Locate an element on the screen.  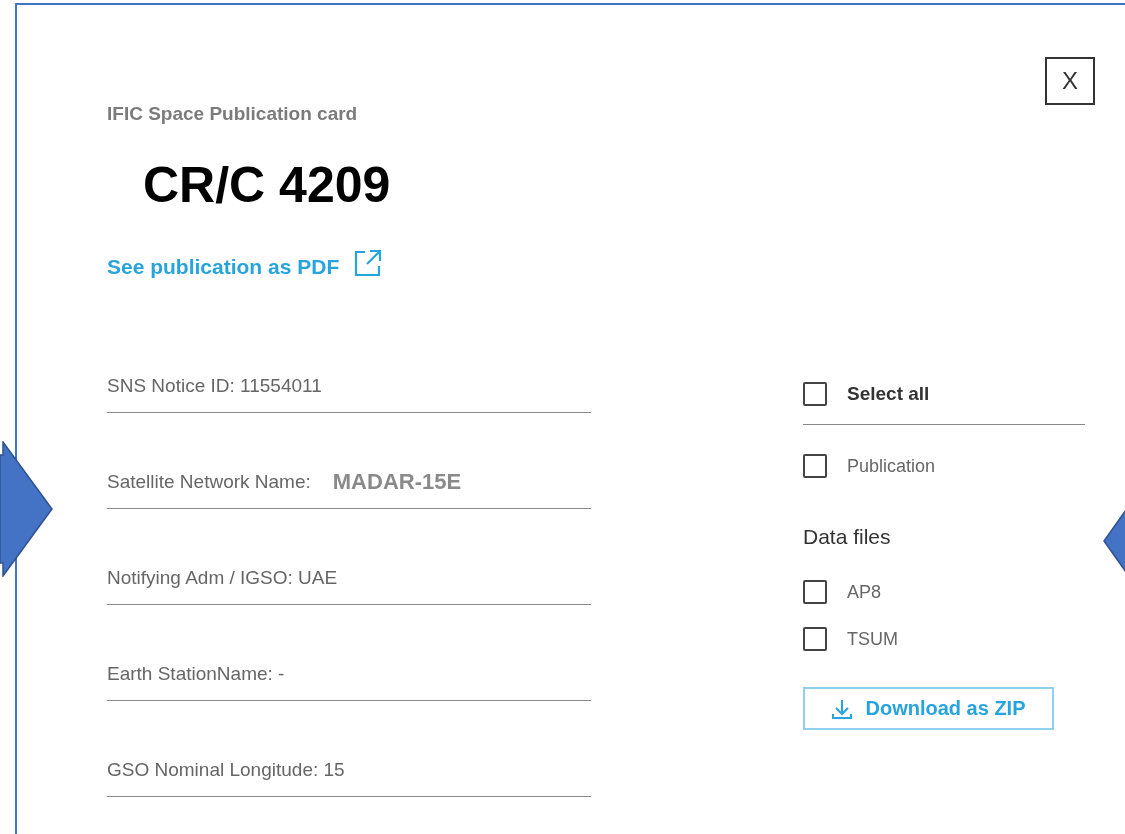
field-label: Notifying Adm / IGSO: UAE is located at coordinates (222, 578).